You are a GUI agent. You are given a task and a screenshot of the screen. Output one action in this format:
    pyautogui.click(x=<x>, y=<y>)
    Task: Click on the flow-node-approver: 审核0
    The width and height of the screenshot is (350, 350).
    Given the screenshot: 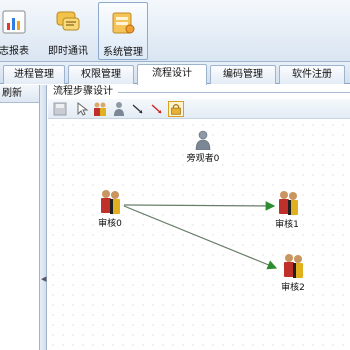 What is the action you would take?
    pyautogui.click(x=110, y=209)
    